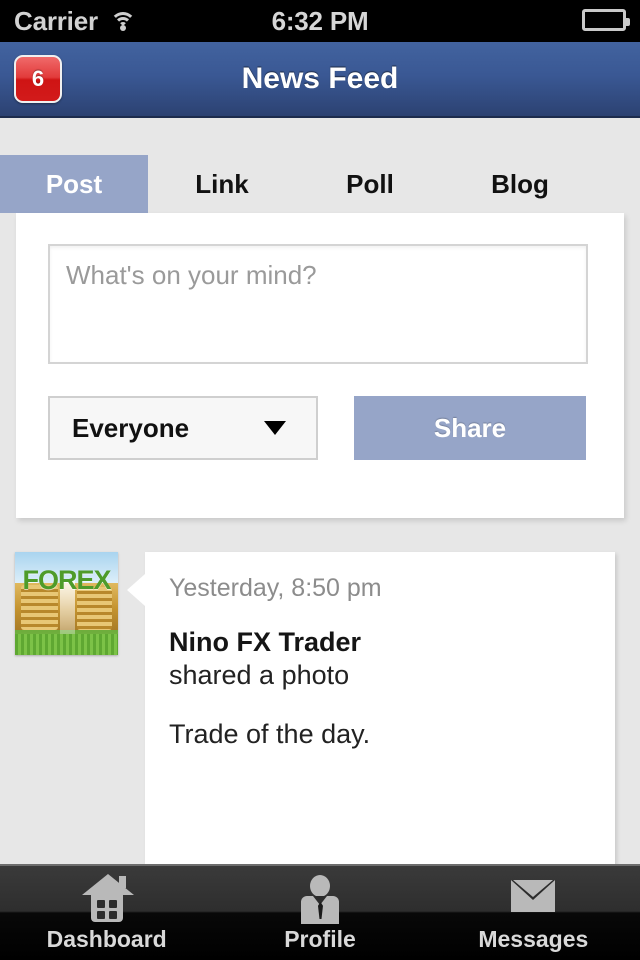 Image resolution: width=640 pixels, height=960 pixels. Describe the element at coordinates (259, 675) in the screenshot. I see `post-action: shared a photo` at that location.